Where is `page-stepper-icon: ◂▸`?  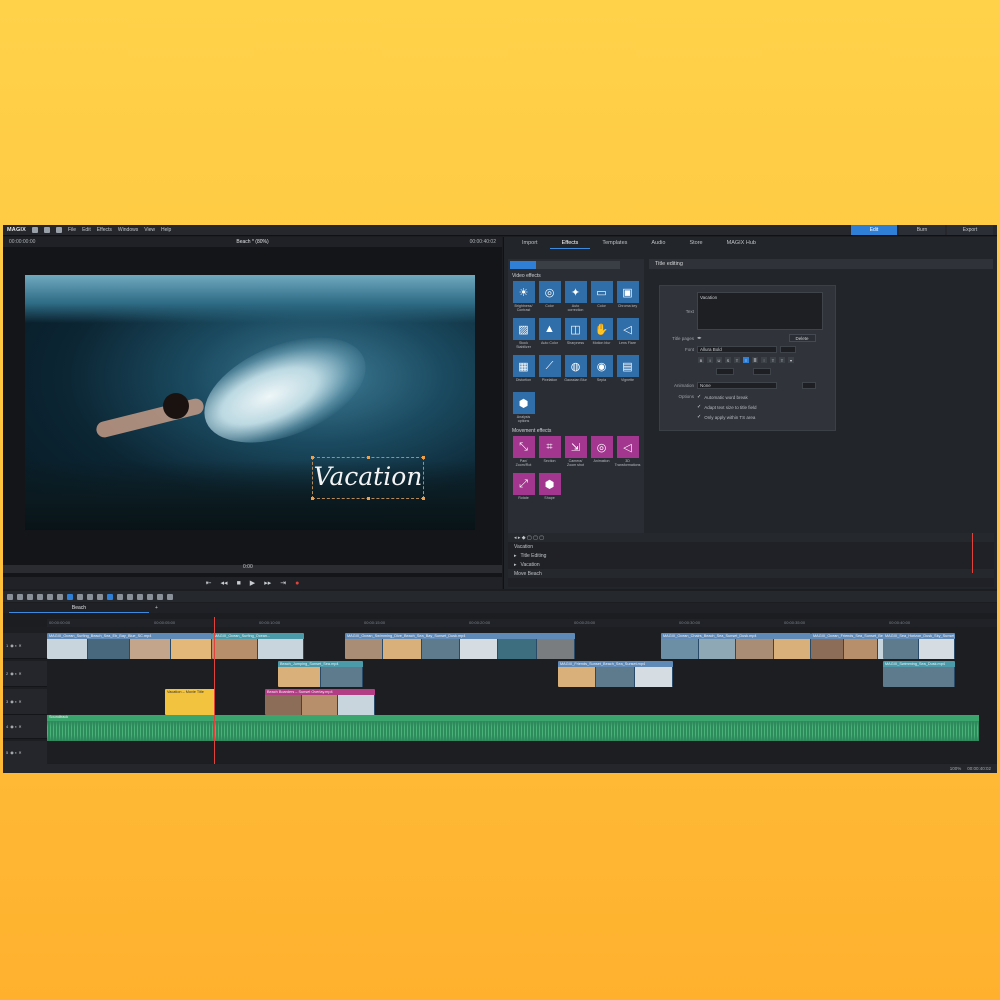
page-stepper-icon: ◂▸ is located at coordinates (699, 338).